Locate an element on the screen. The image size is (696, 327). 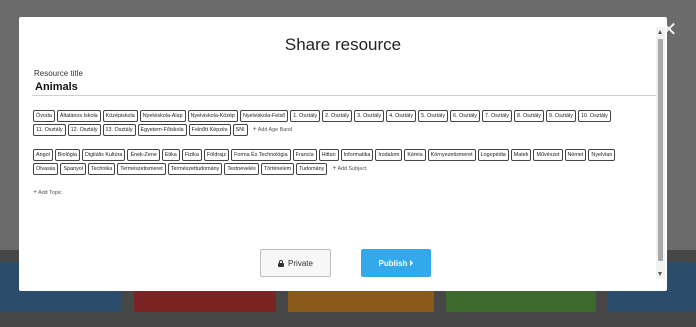
subject-tag: Angol is located at coordinates (43, 155).